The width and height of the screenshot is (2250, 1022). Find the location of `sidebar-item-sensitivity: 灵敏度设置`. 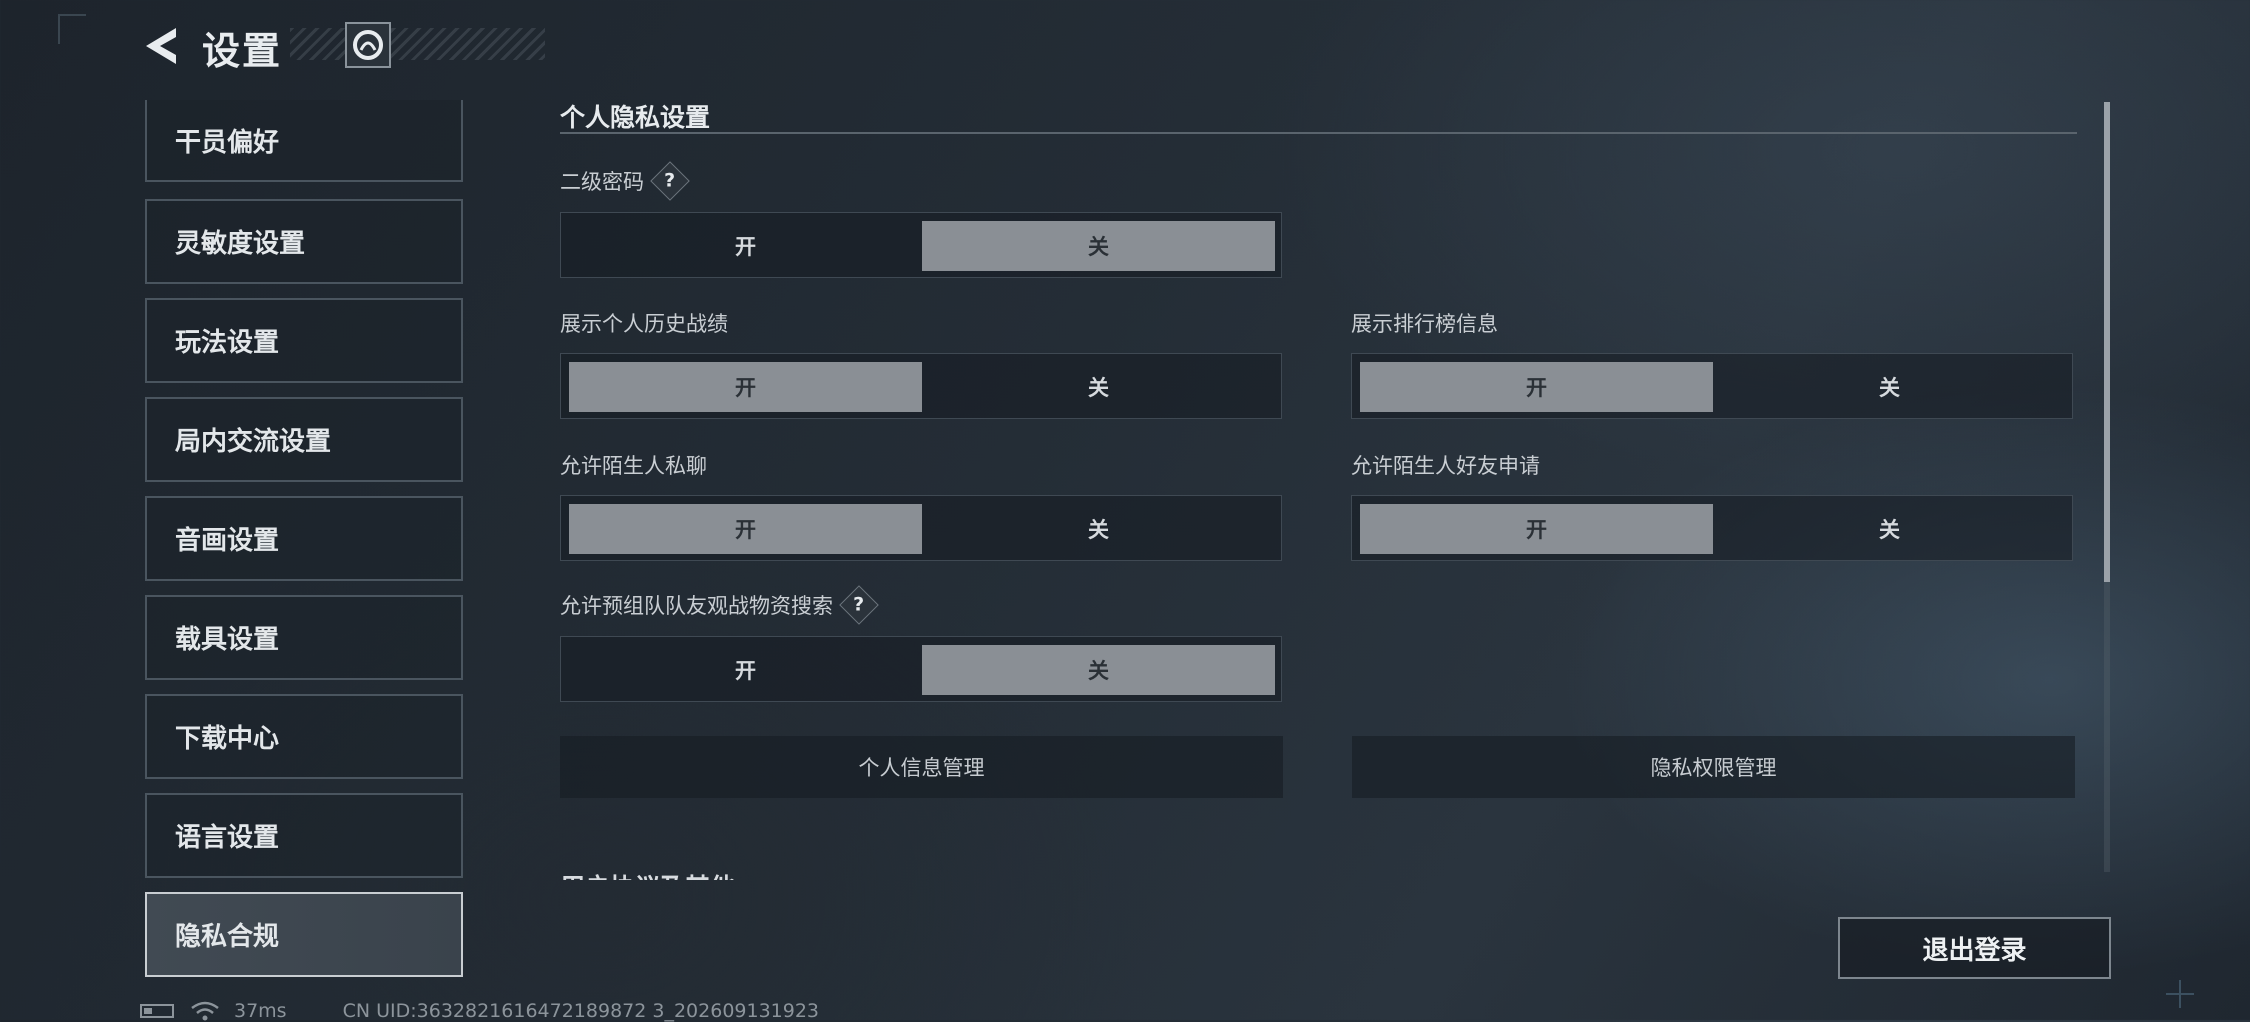

sidebar-item-sensitivity: 灵敏度设置 is located at coordinates (304, 241).